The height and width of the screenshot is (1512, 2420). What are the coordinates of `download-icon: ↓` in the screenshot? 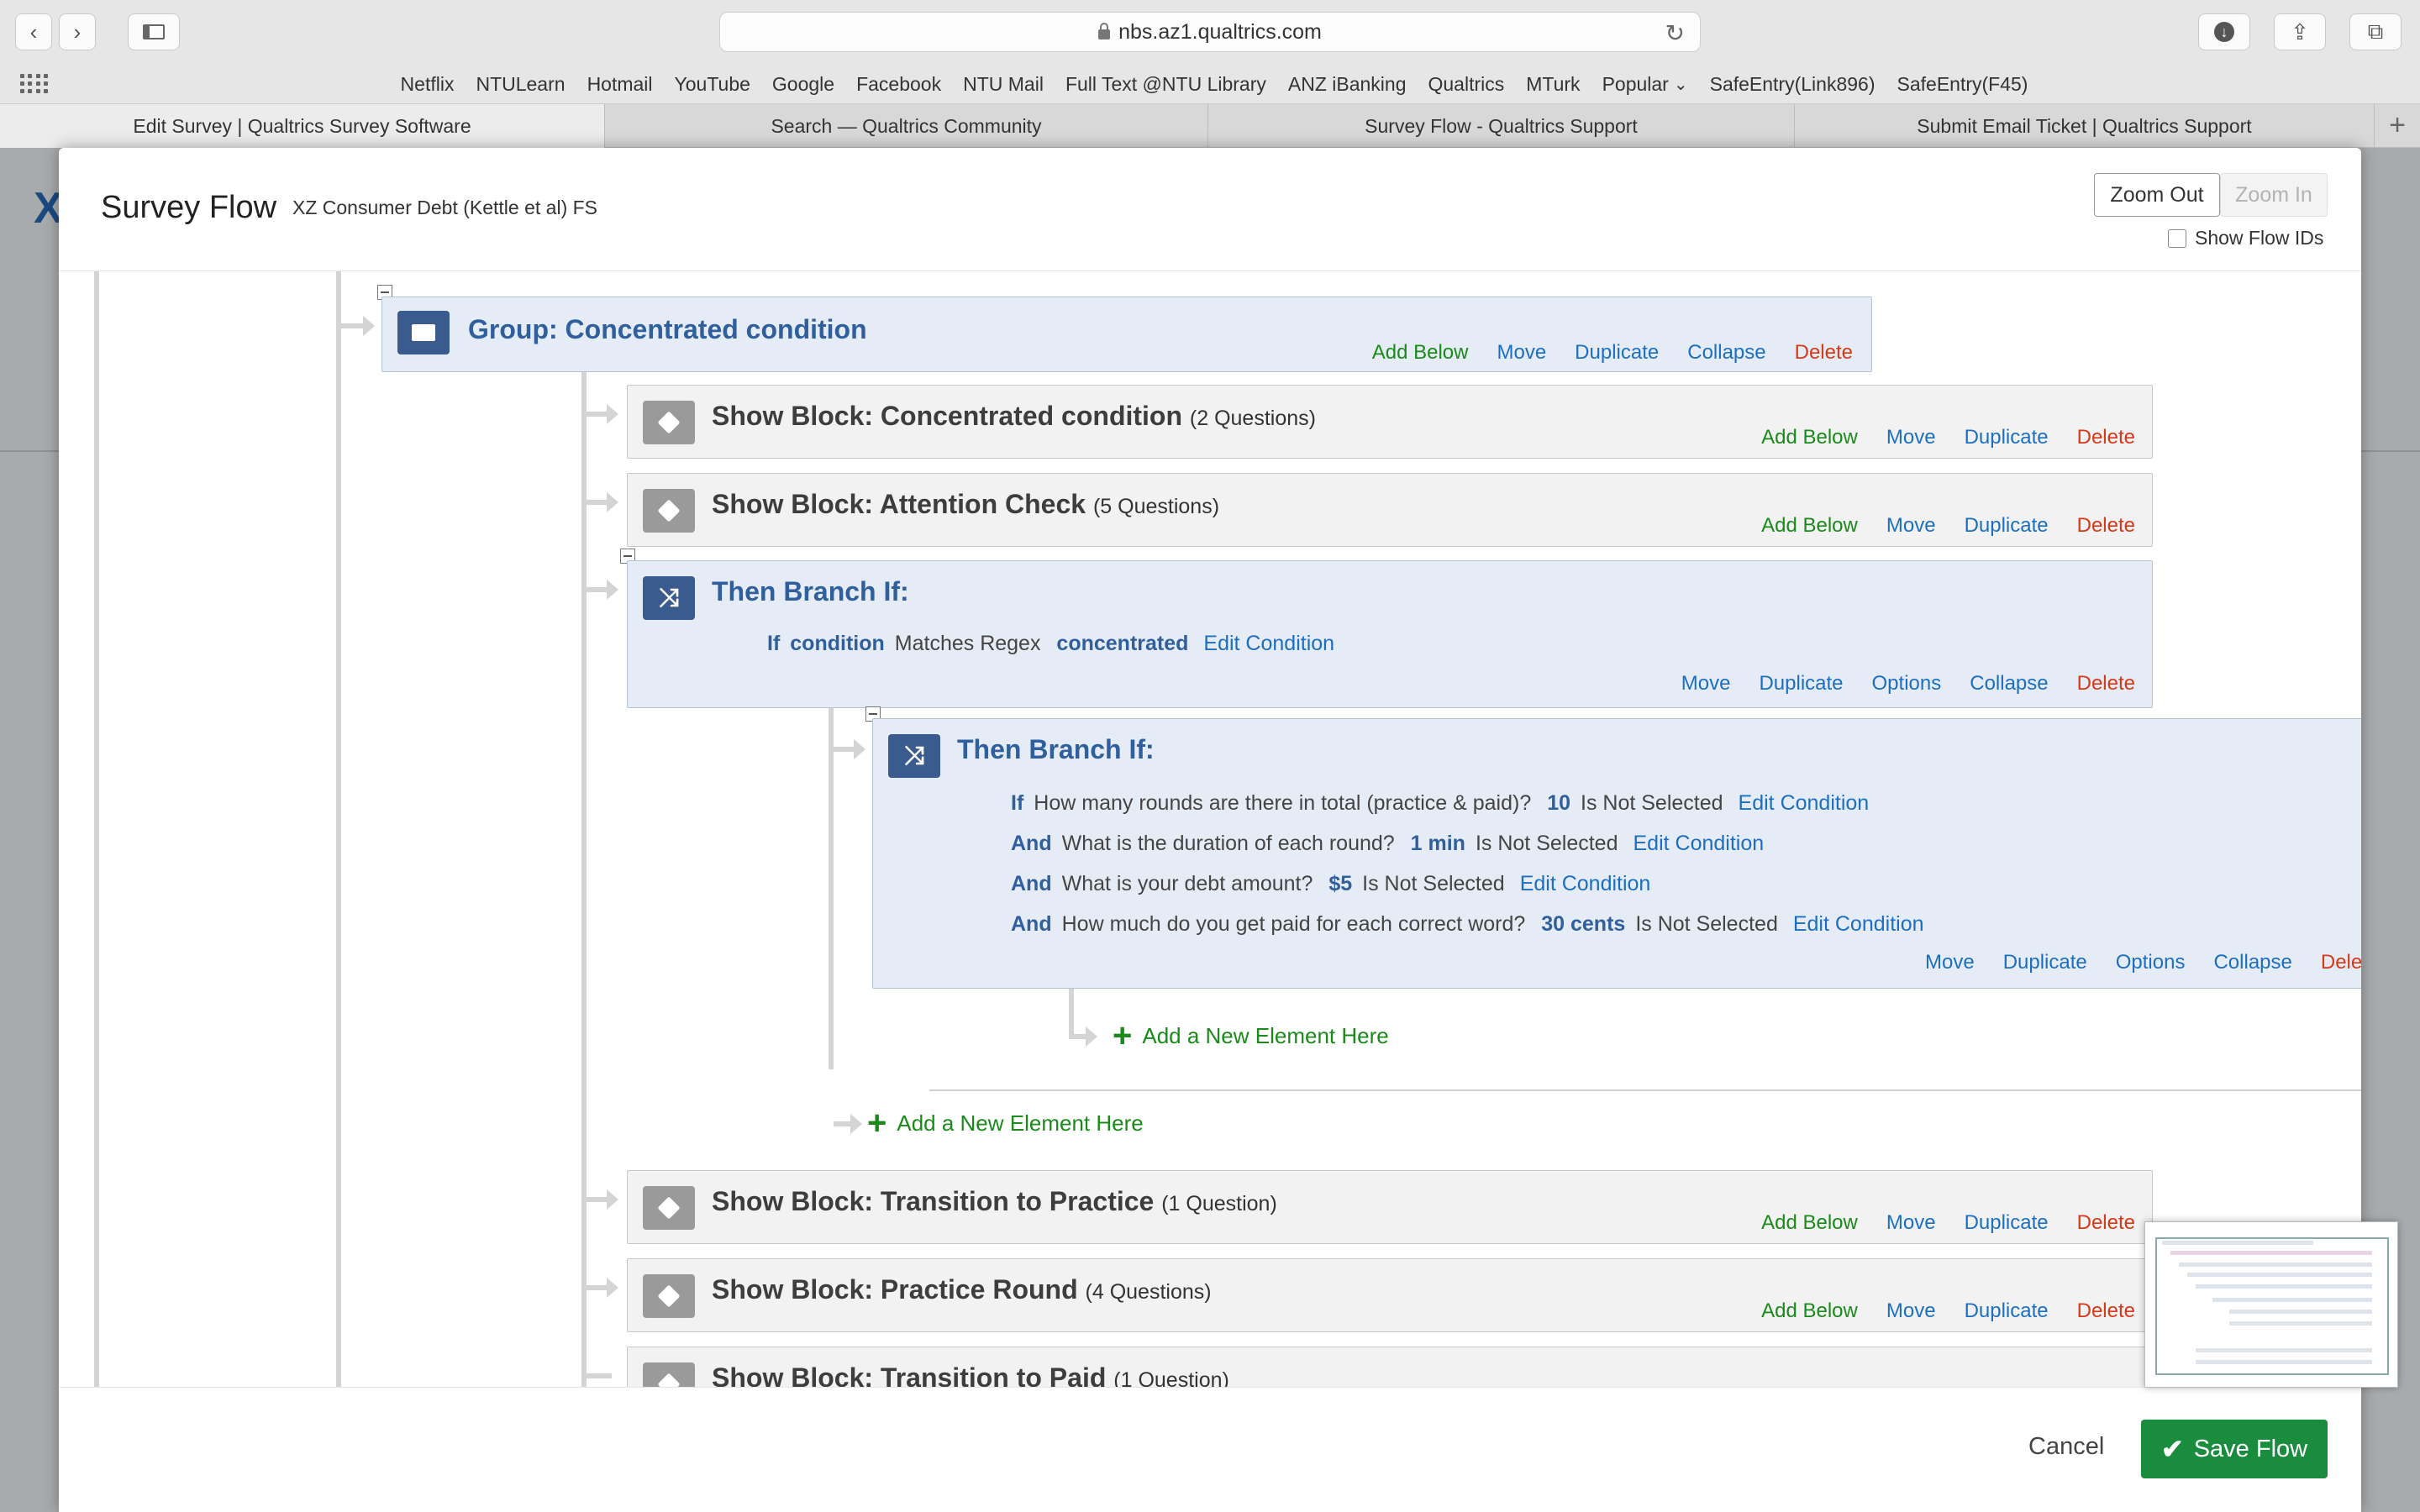 It's located at (2224, 32).